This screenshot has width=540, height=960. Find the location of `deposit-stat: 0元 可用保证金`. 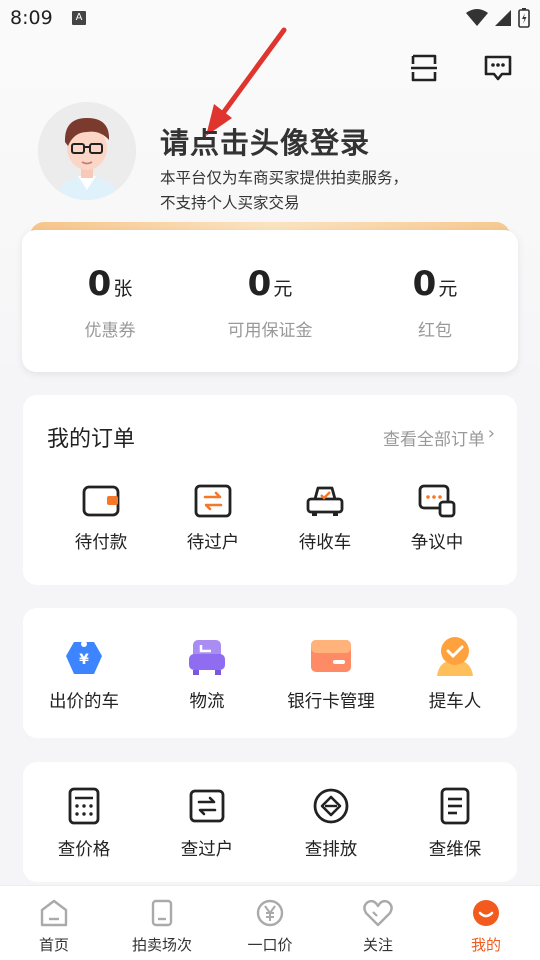

deposit-stat: 0元 可用保证金 is located at coordinates (270, 302).